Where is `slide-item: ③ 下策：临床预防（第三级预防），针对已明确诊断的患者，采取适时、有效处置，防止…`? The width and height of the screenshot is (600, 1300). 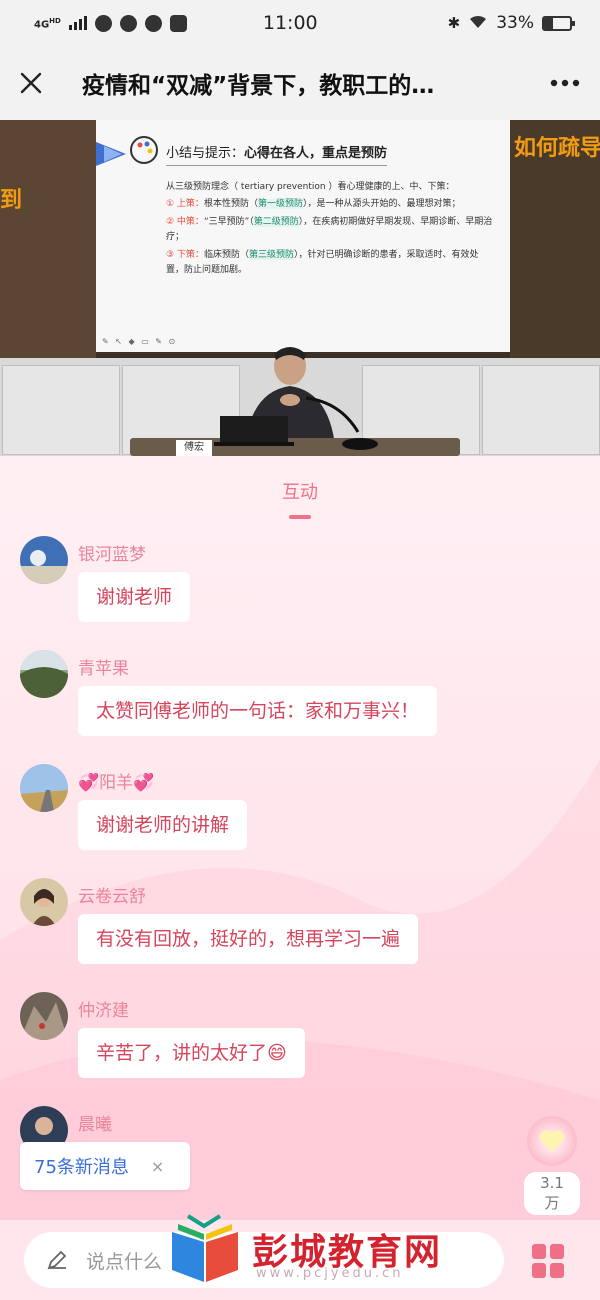 slide-item: ③ 下策：临床预防（第三级预防），针对已明确诊断的患者，采取适时、有效处置，防止… is located at coordinates (322, 262).